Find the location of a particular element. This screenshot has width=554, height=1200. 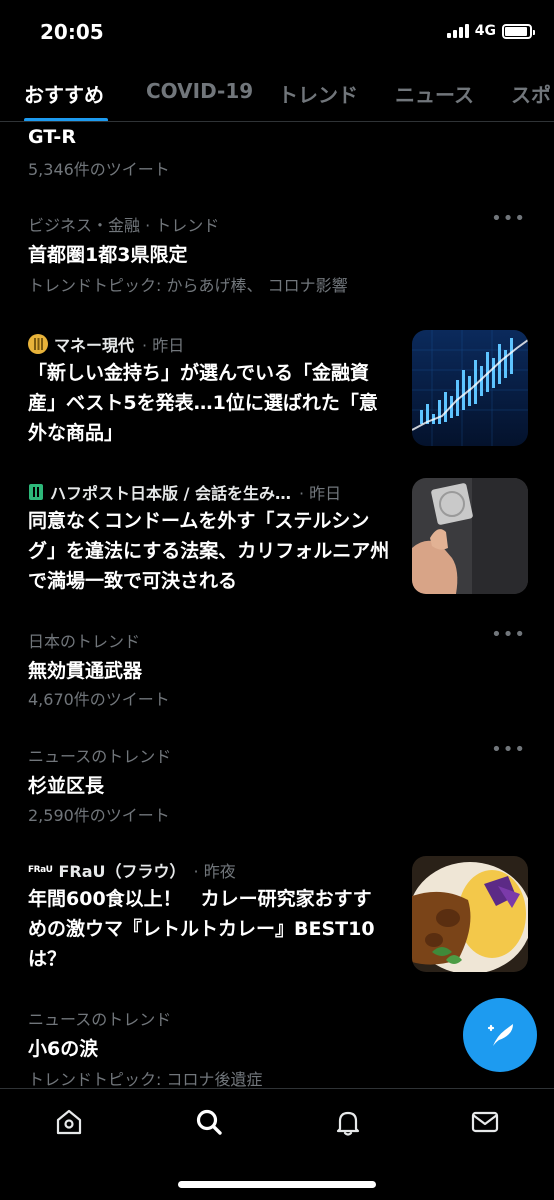

trend-item: GT-R 5,346件のツイート is located at coordinates (277, 155).